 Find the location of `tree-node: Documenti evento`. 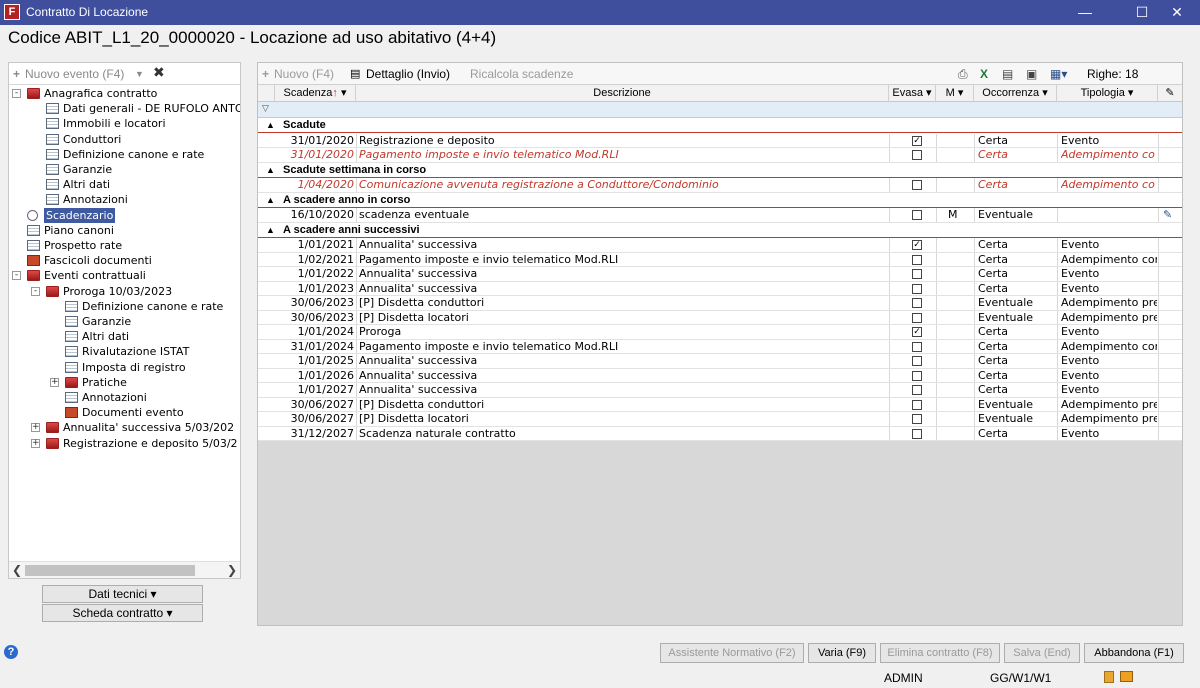

tree-node: Documenti evento is located at coordinates (133, 412).